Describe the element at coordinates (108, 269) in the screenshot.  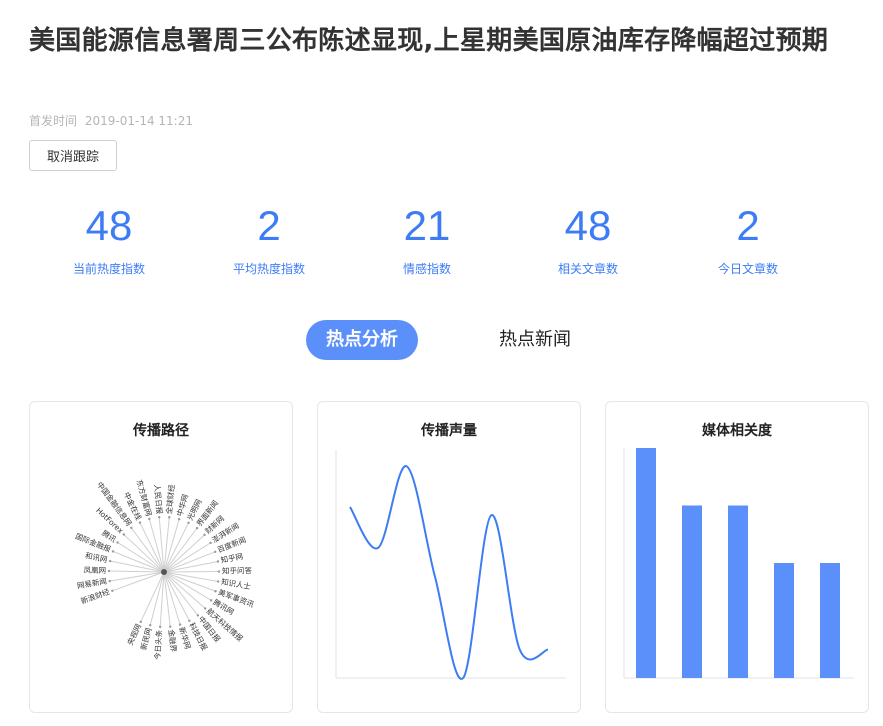
I see `stat-label: 当前热度指数` at that location.